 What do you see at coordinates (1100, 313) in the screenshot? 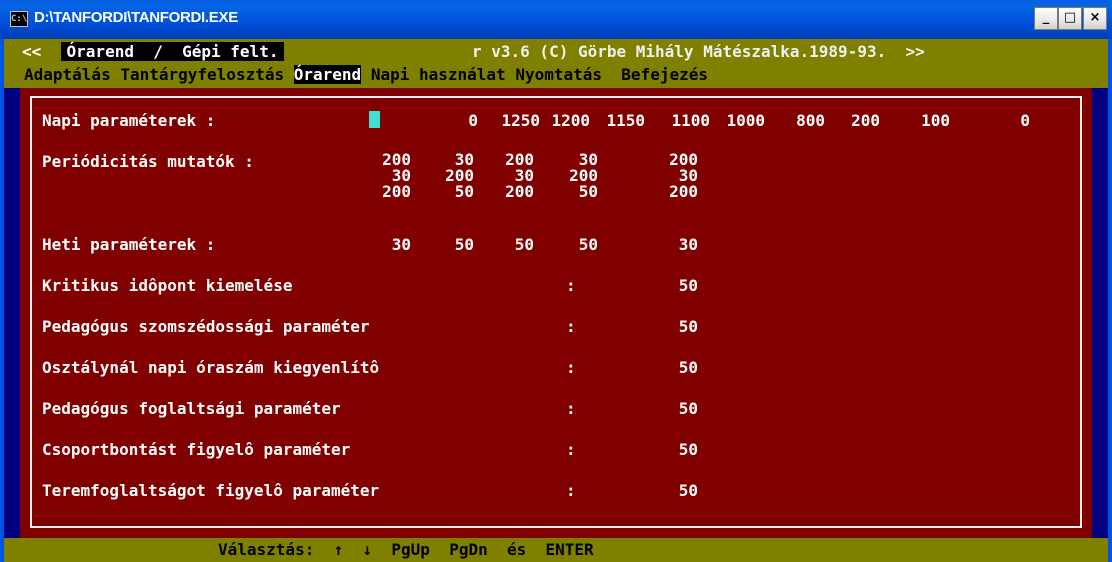
I see `right-frame` at bounding box center [1100, 313].